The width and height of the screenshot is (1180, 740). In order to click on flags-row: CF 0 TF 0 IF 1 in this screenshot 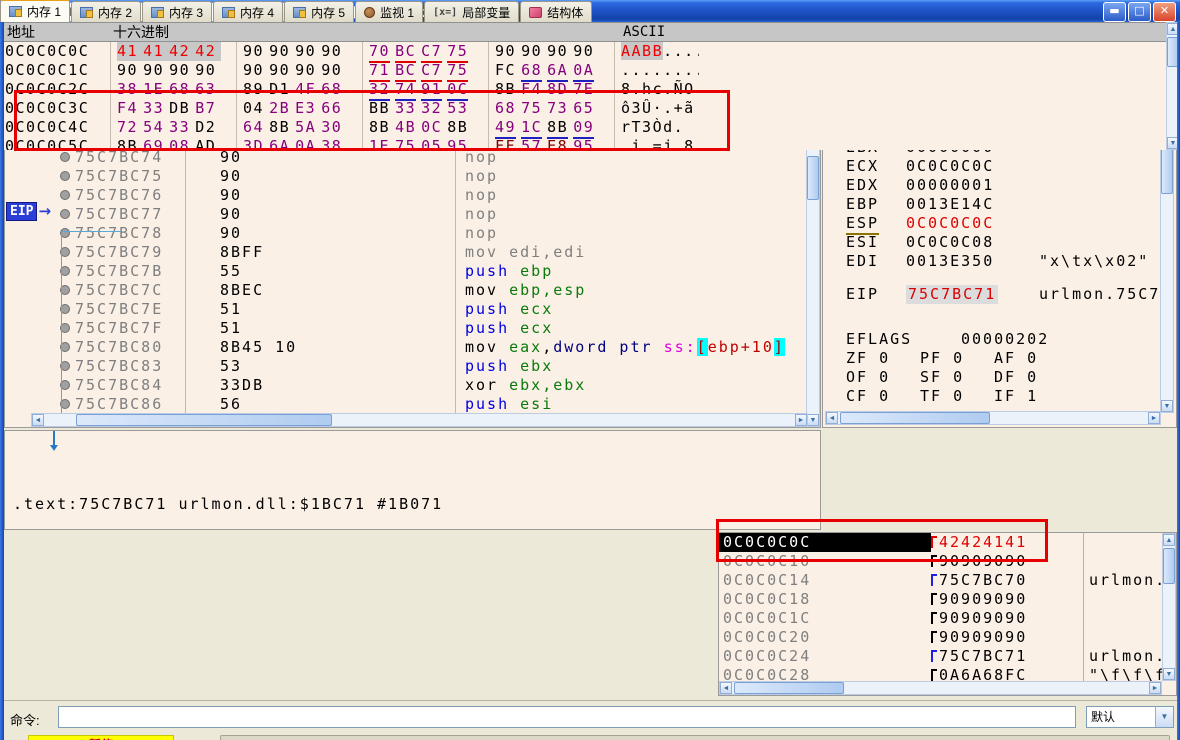, I will do `click(992, 394)`.